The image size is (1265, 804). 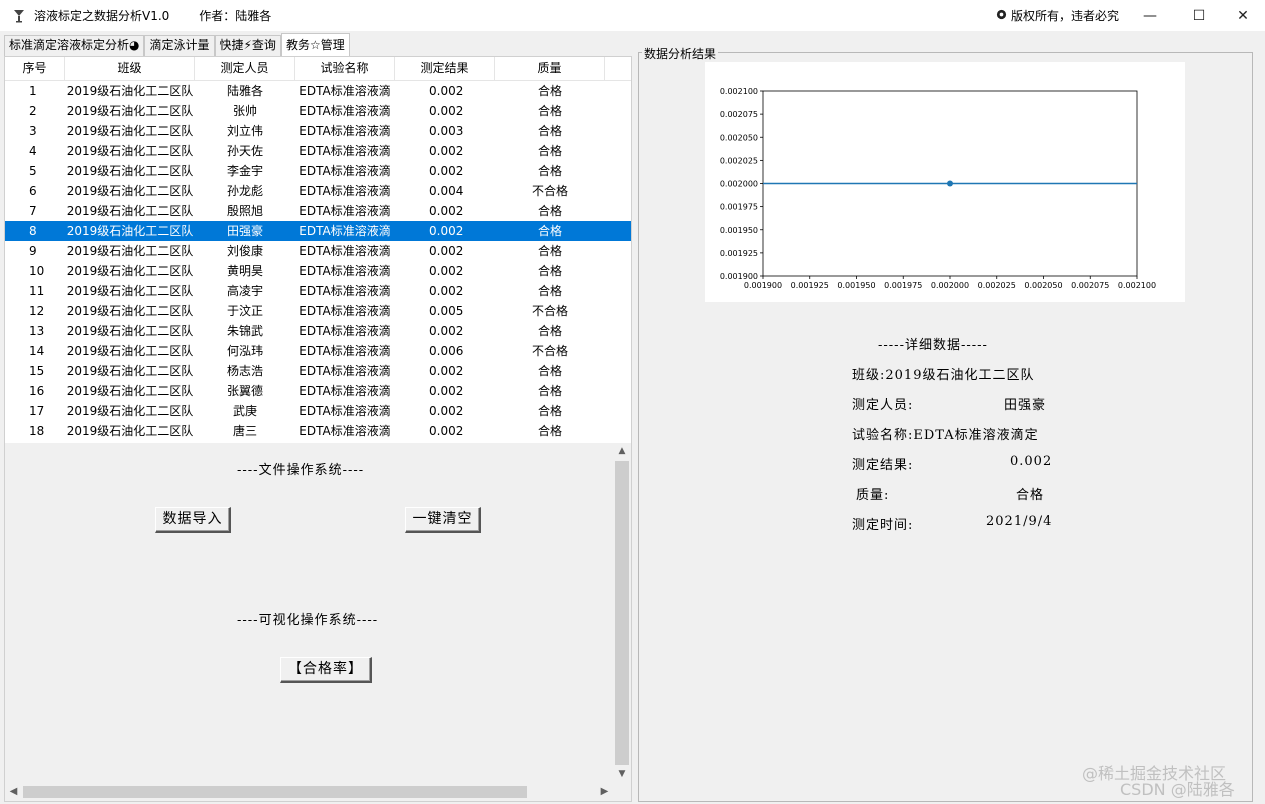 What do you see at coordinates (308, 620) in the screenshot?
I see `viz-ops-section-title: ----可视化操作系统----` at bounding box center [308, 620].